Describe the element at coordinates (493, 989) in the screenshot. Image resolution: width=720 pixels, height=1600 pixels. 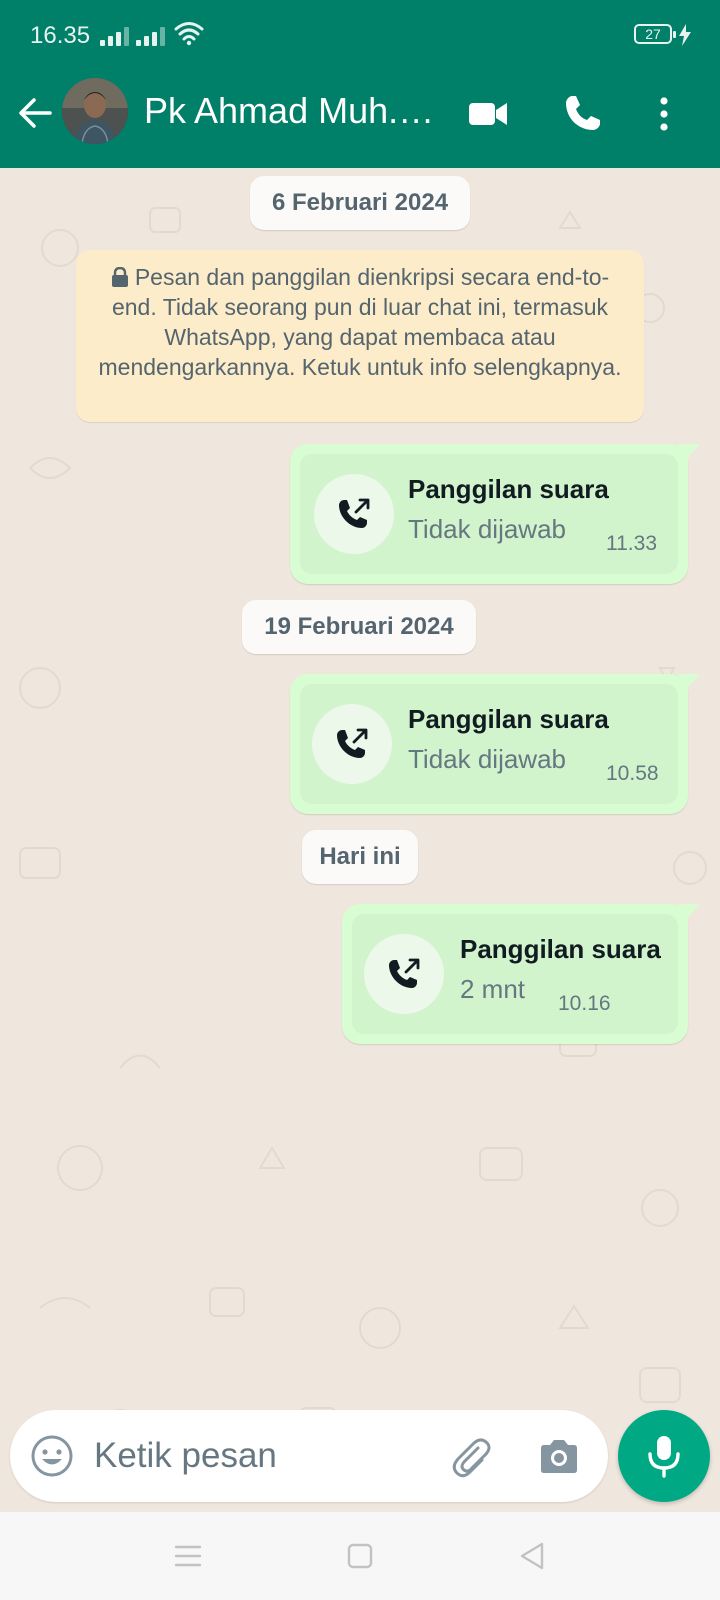
I see `call-duration: 2 mnt` at that location.